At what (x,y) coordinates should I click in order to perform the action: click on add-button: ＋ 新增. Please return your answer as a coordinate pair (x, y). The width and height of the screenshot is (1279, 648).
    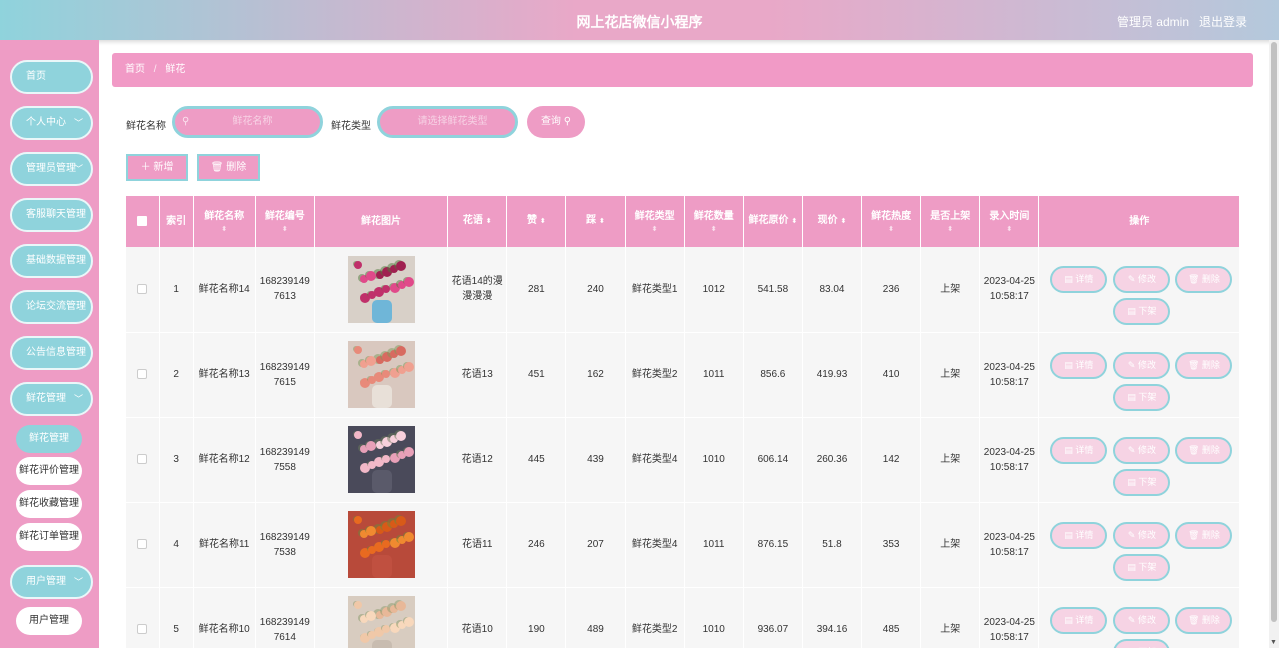
    Looking at the image, I should click on (157, 167).